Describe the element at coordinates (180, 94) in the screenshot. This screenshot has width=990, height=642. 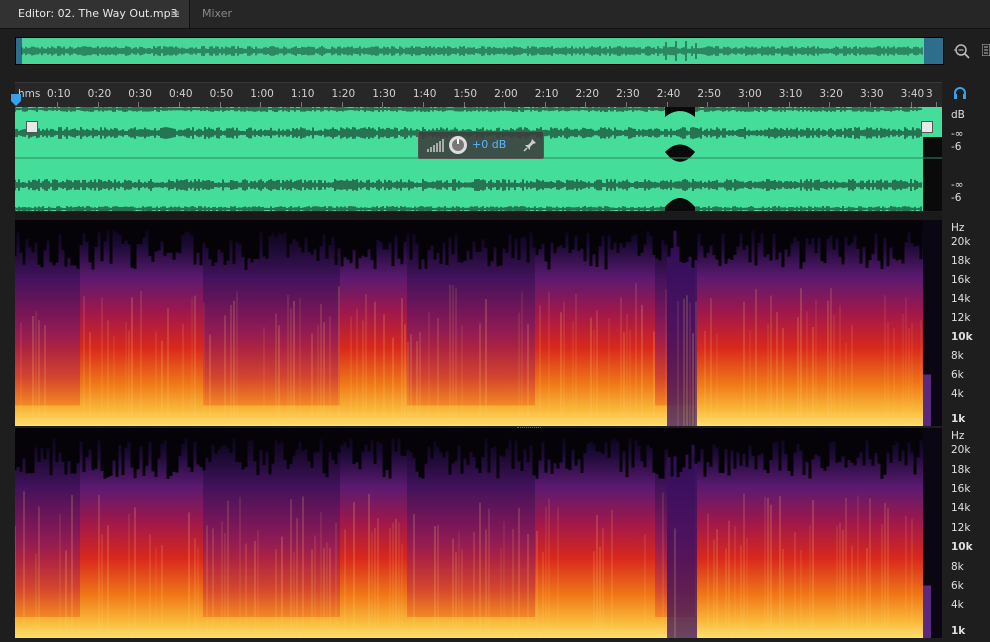
I see `ruler-label: 0:40` at that location.